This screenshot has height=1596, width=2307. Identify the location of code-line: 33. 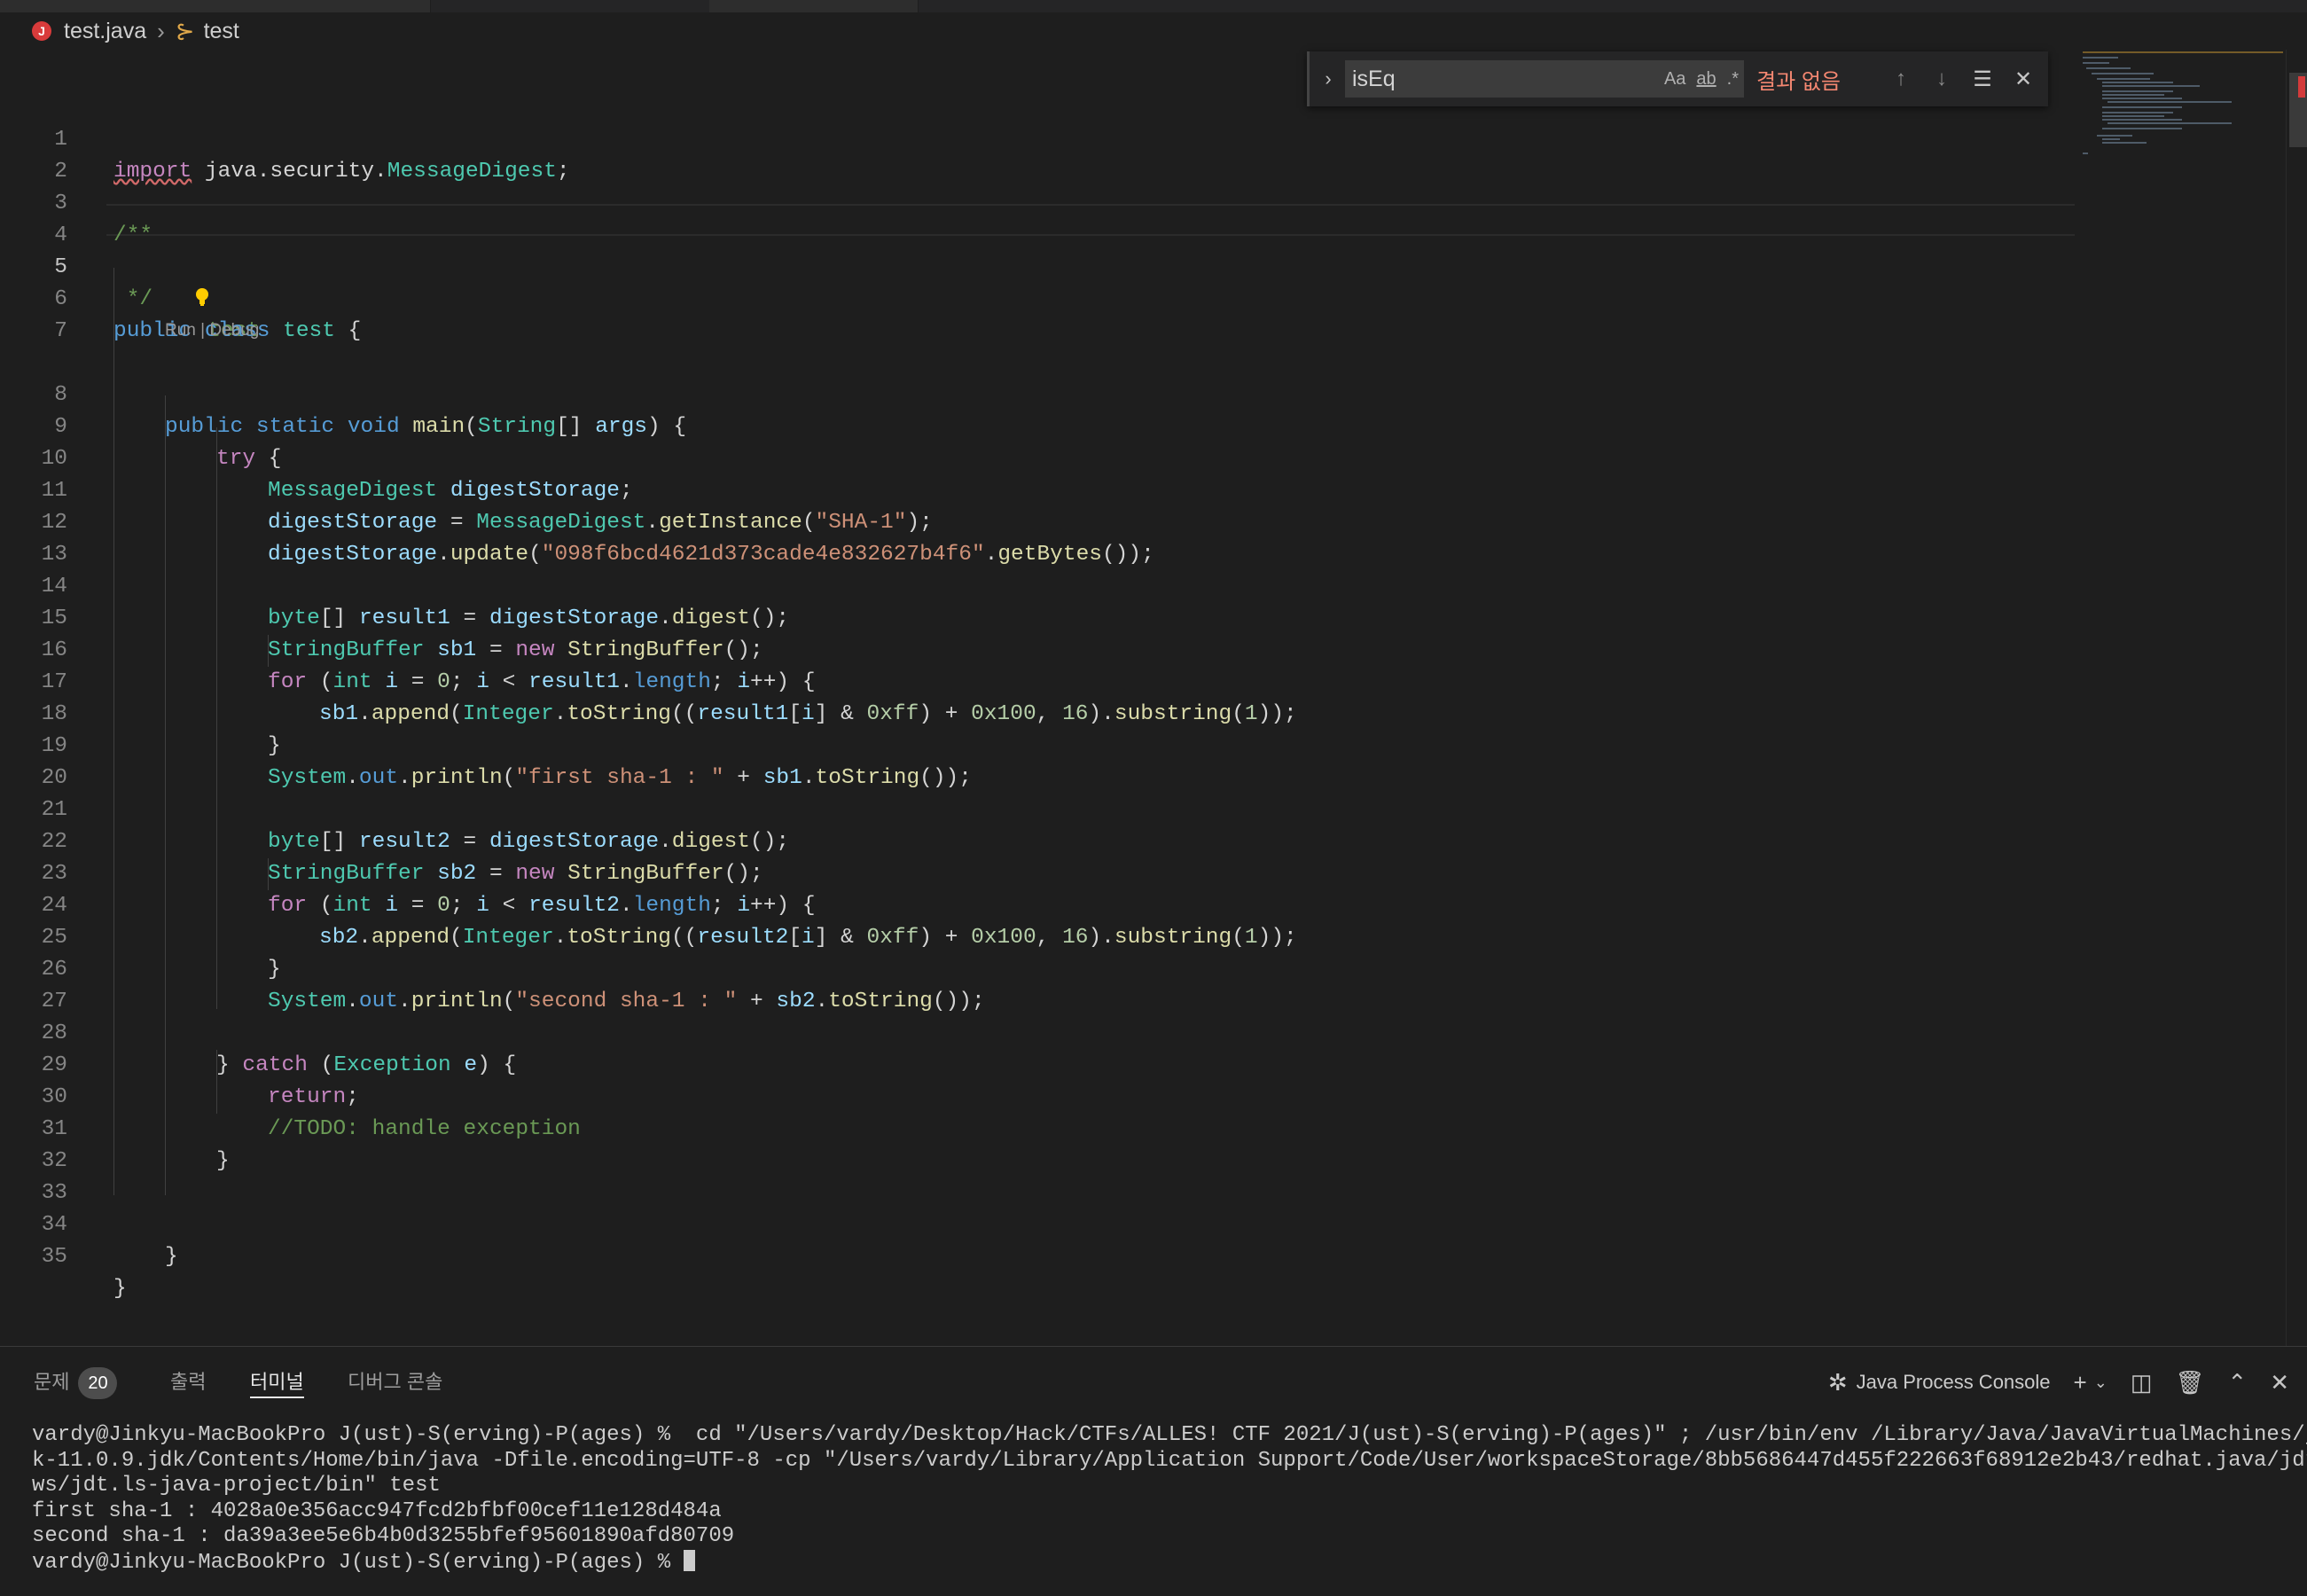
(1037, 1175).